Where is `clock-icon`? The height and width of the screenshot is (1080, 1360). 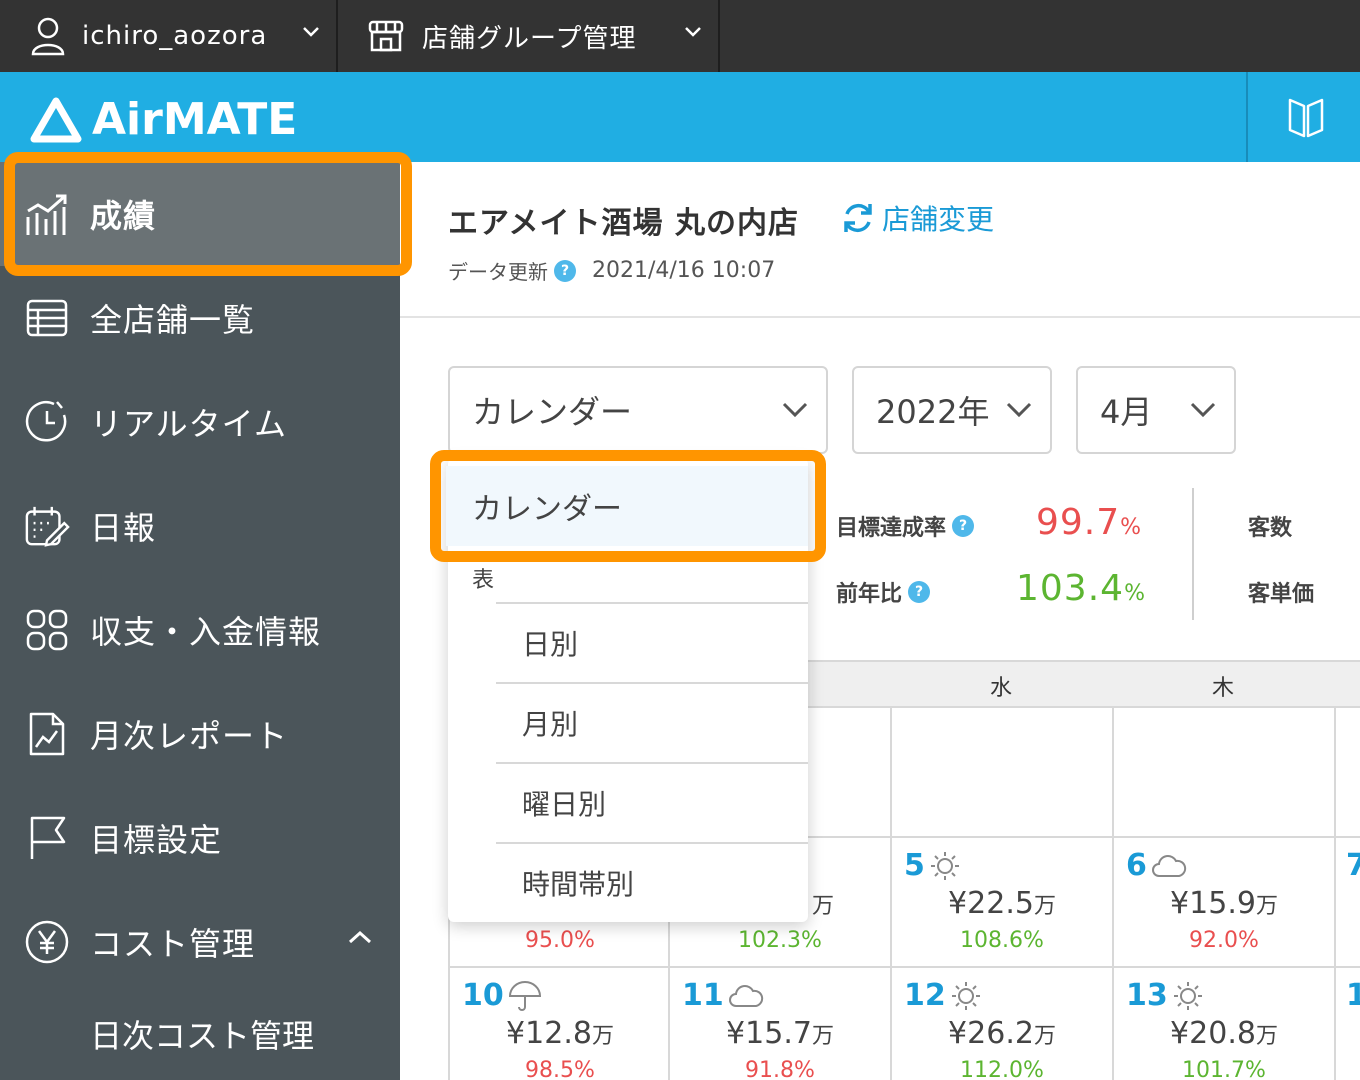
clock-icon is located at coordinates (47, 422).